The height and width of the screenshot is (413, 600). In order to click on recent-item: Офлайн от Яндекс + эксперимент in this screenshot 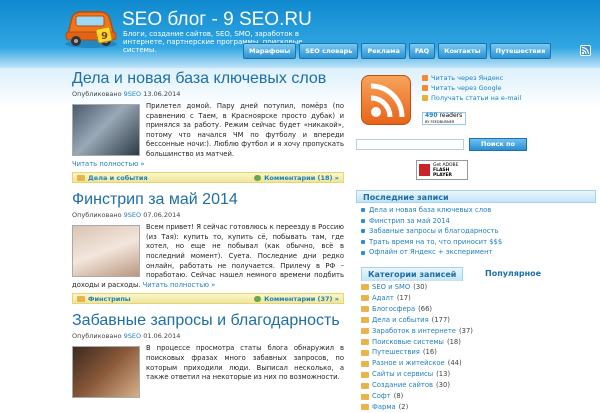, I will do `click(476, 252)`.